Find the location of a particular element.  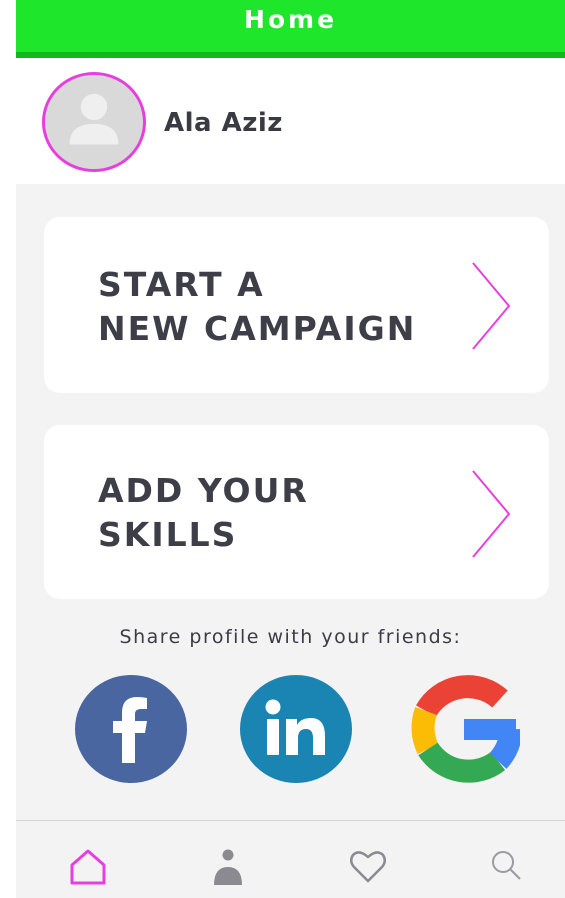

page-title: Home is located at coordinates (290, 19).